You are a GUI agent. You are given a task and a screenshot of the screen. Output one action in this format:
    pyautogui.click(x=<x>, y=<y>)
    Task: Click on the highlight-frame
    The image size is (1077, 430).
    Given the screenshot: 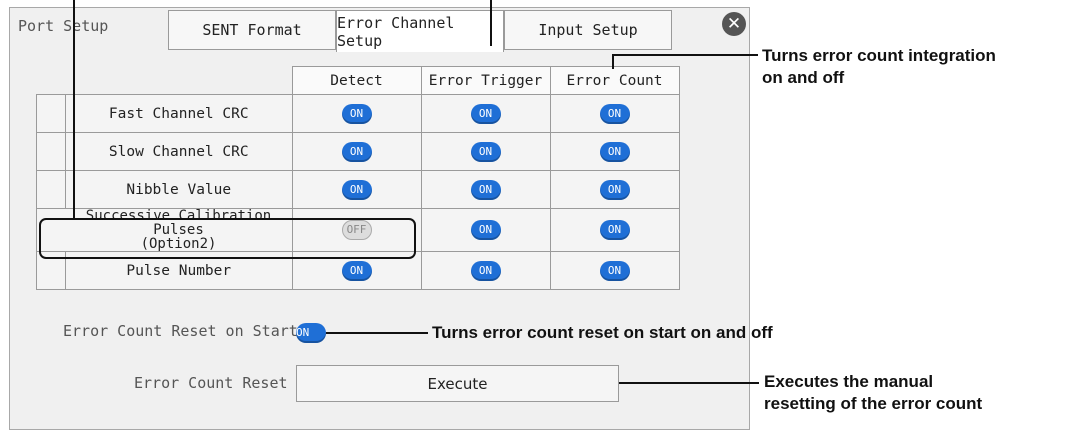 What is the action you would take?
    pyautogui.click(x=227, y=238)
    